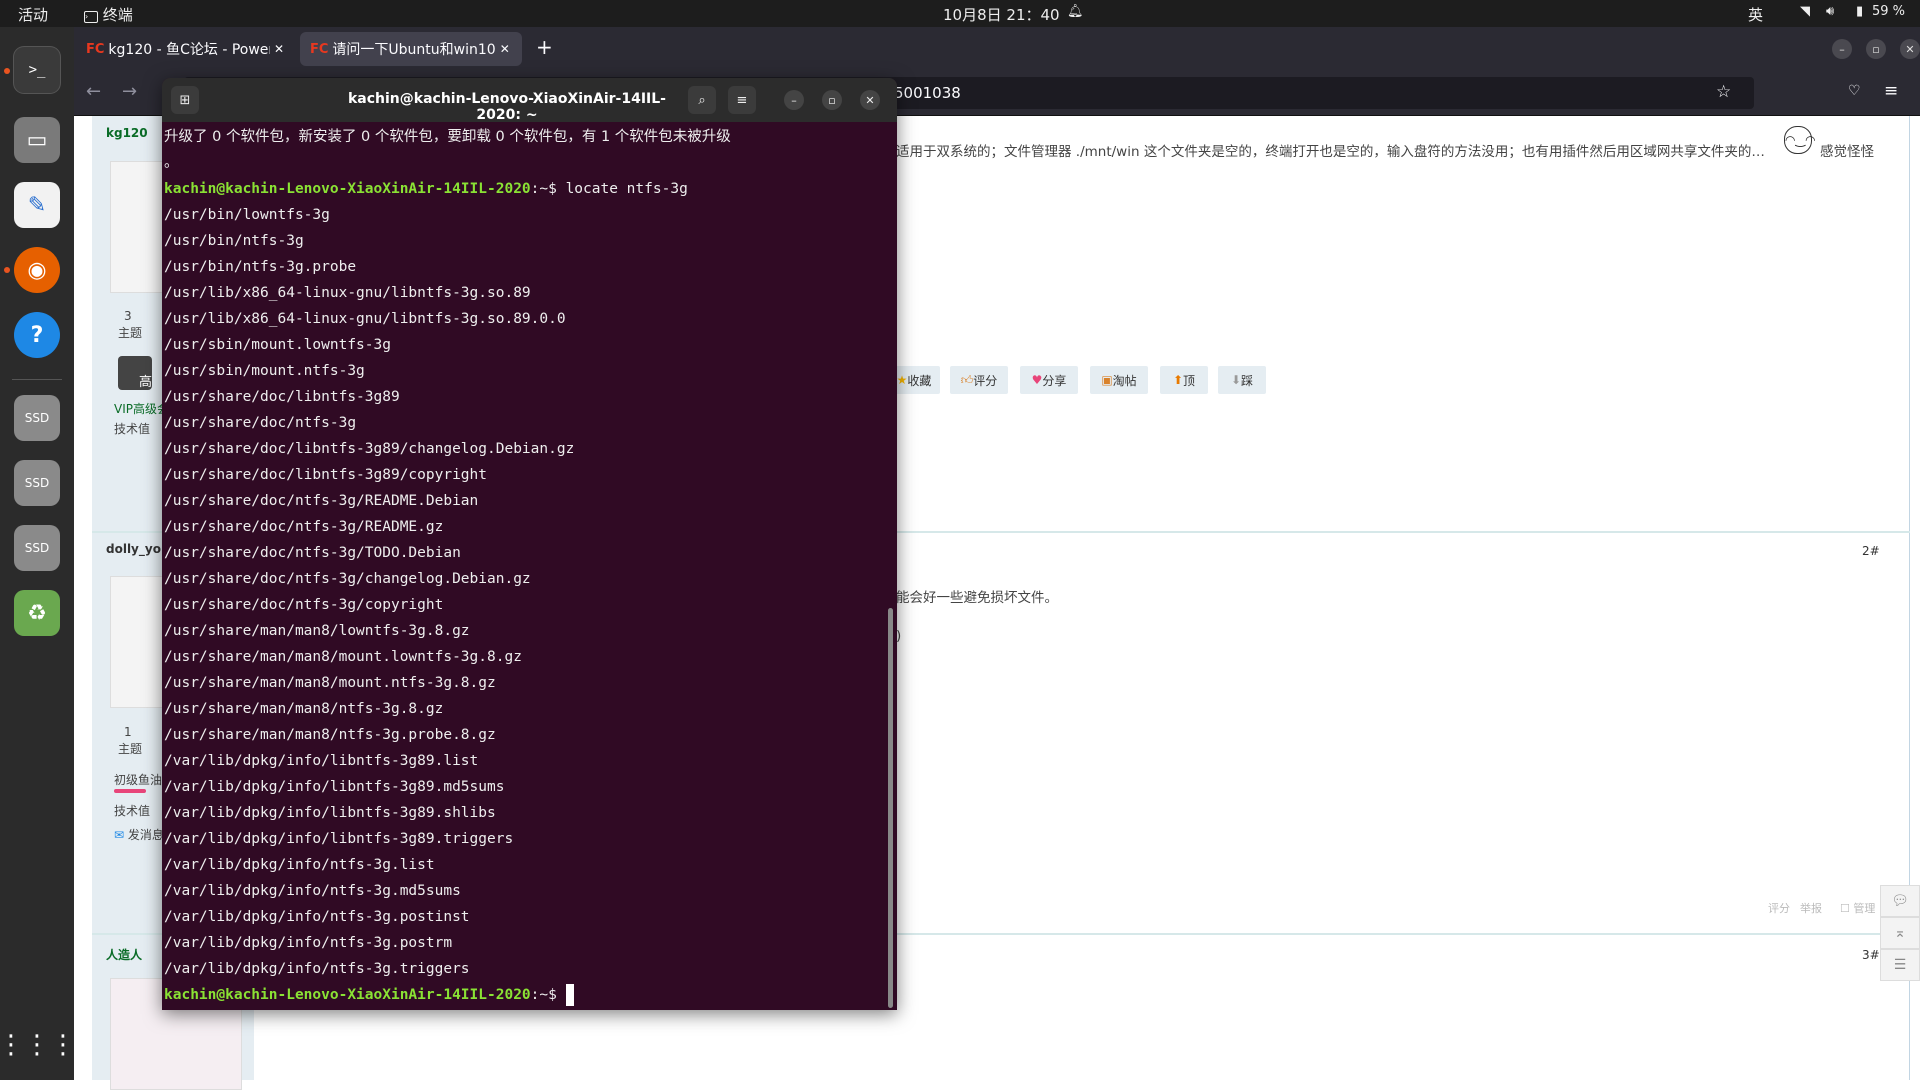  I want to click on search-icon: ⌕, so click(702, 100).